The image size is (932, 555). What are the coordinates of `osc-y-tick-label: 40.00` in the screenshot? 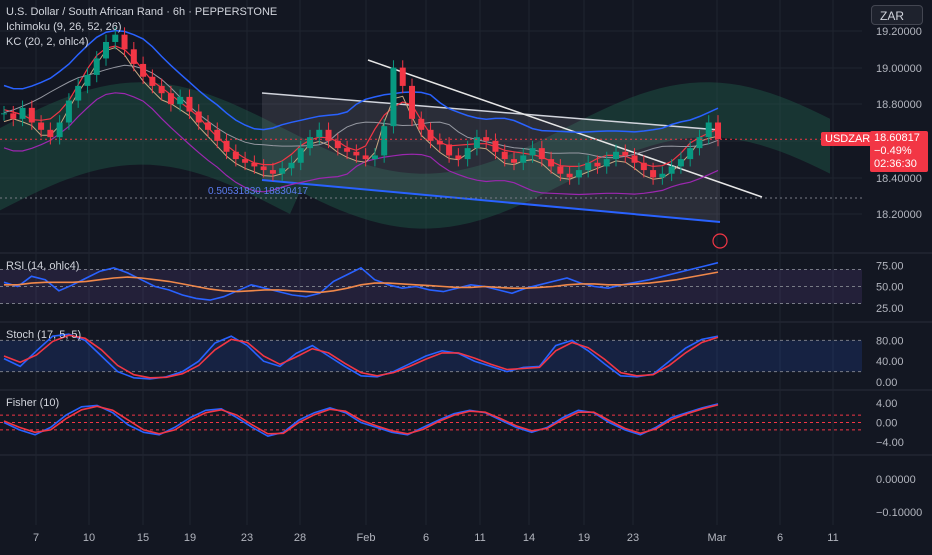 It's located at (890, 362).